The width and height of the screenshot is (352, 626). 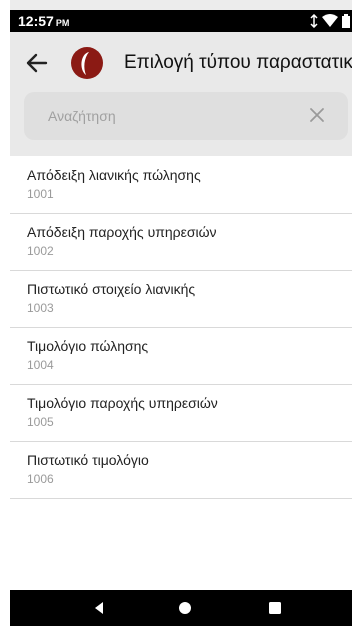 I want to click on back-button, so click(x=37, y=63).